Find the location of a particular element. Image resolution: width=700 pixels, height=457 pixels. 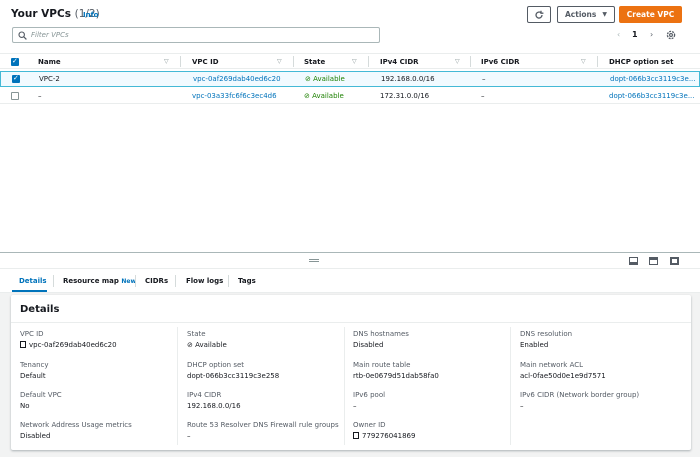

main-acl-label: Main network ACL is located at coordinates (552, 365).